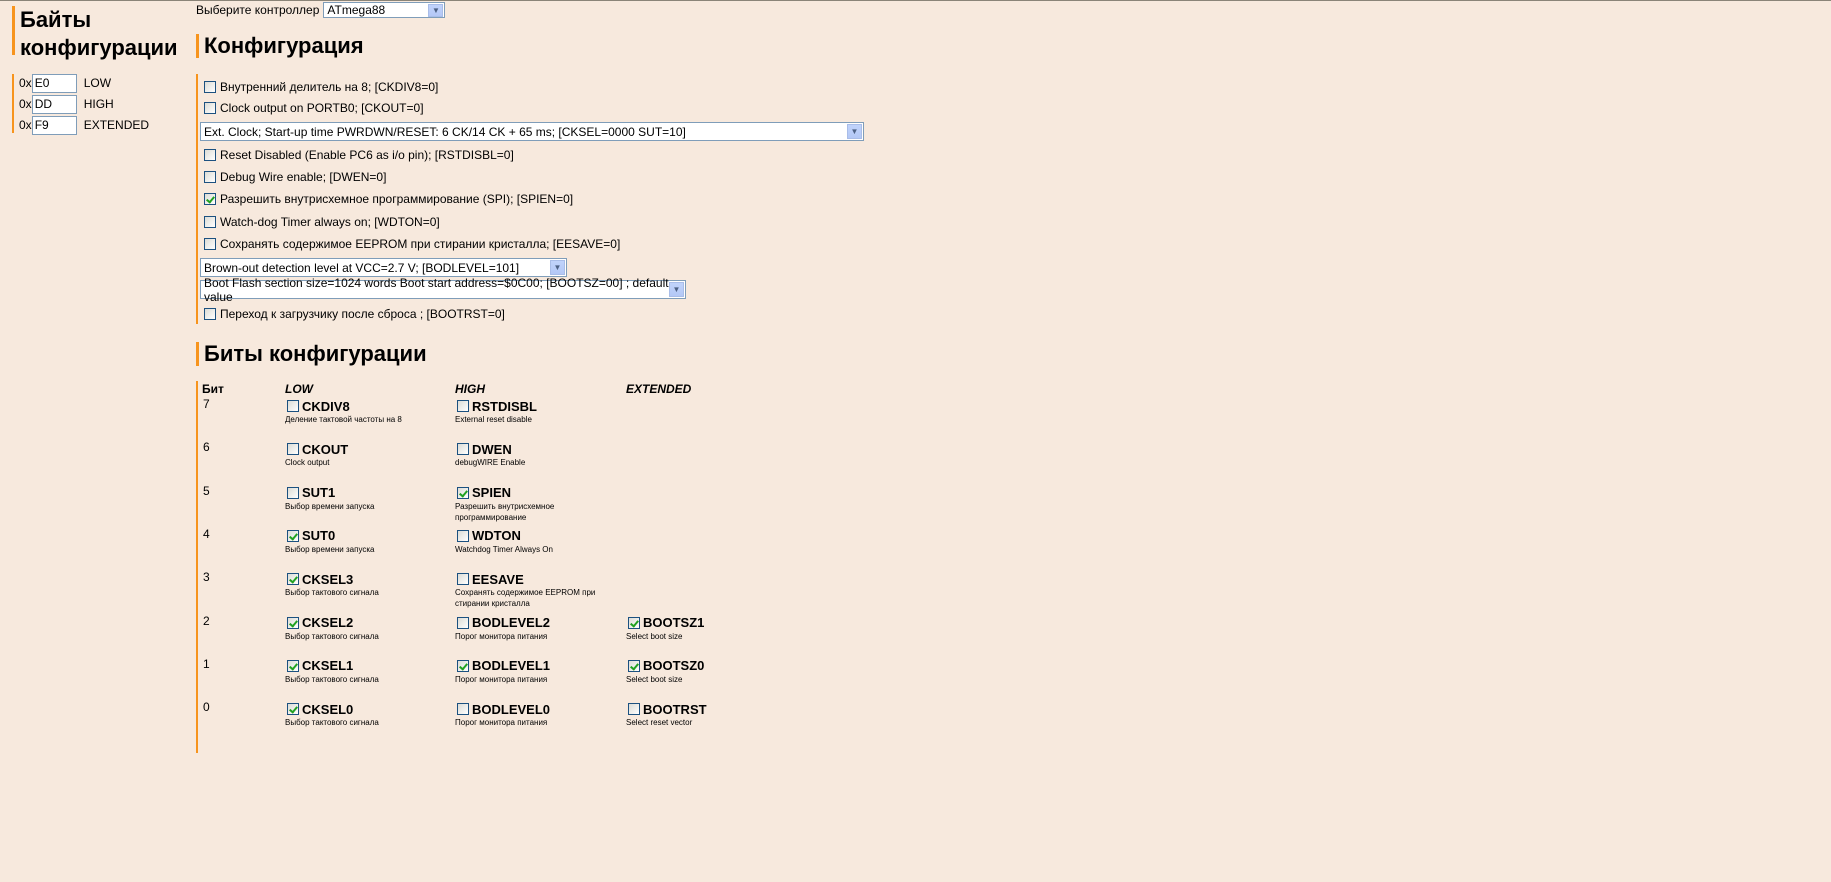 This screenshot has width=1831, height=882. Describe the element at coordinates (361, 449) in the screenshot. I see `fuse-bit-toggle: CKOUT` at that location.